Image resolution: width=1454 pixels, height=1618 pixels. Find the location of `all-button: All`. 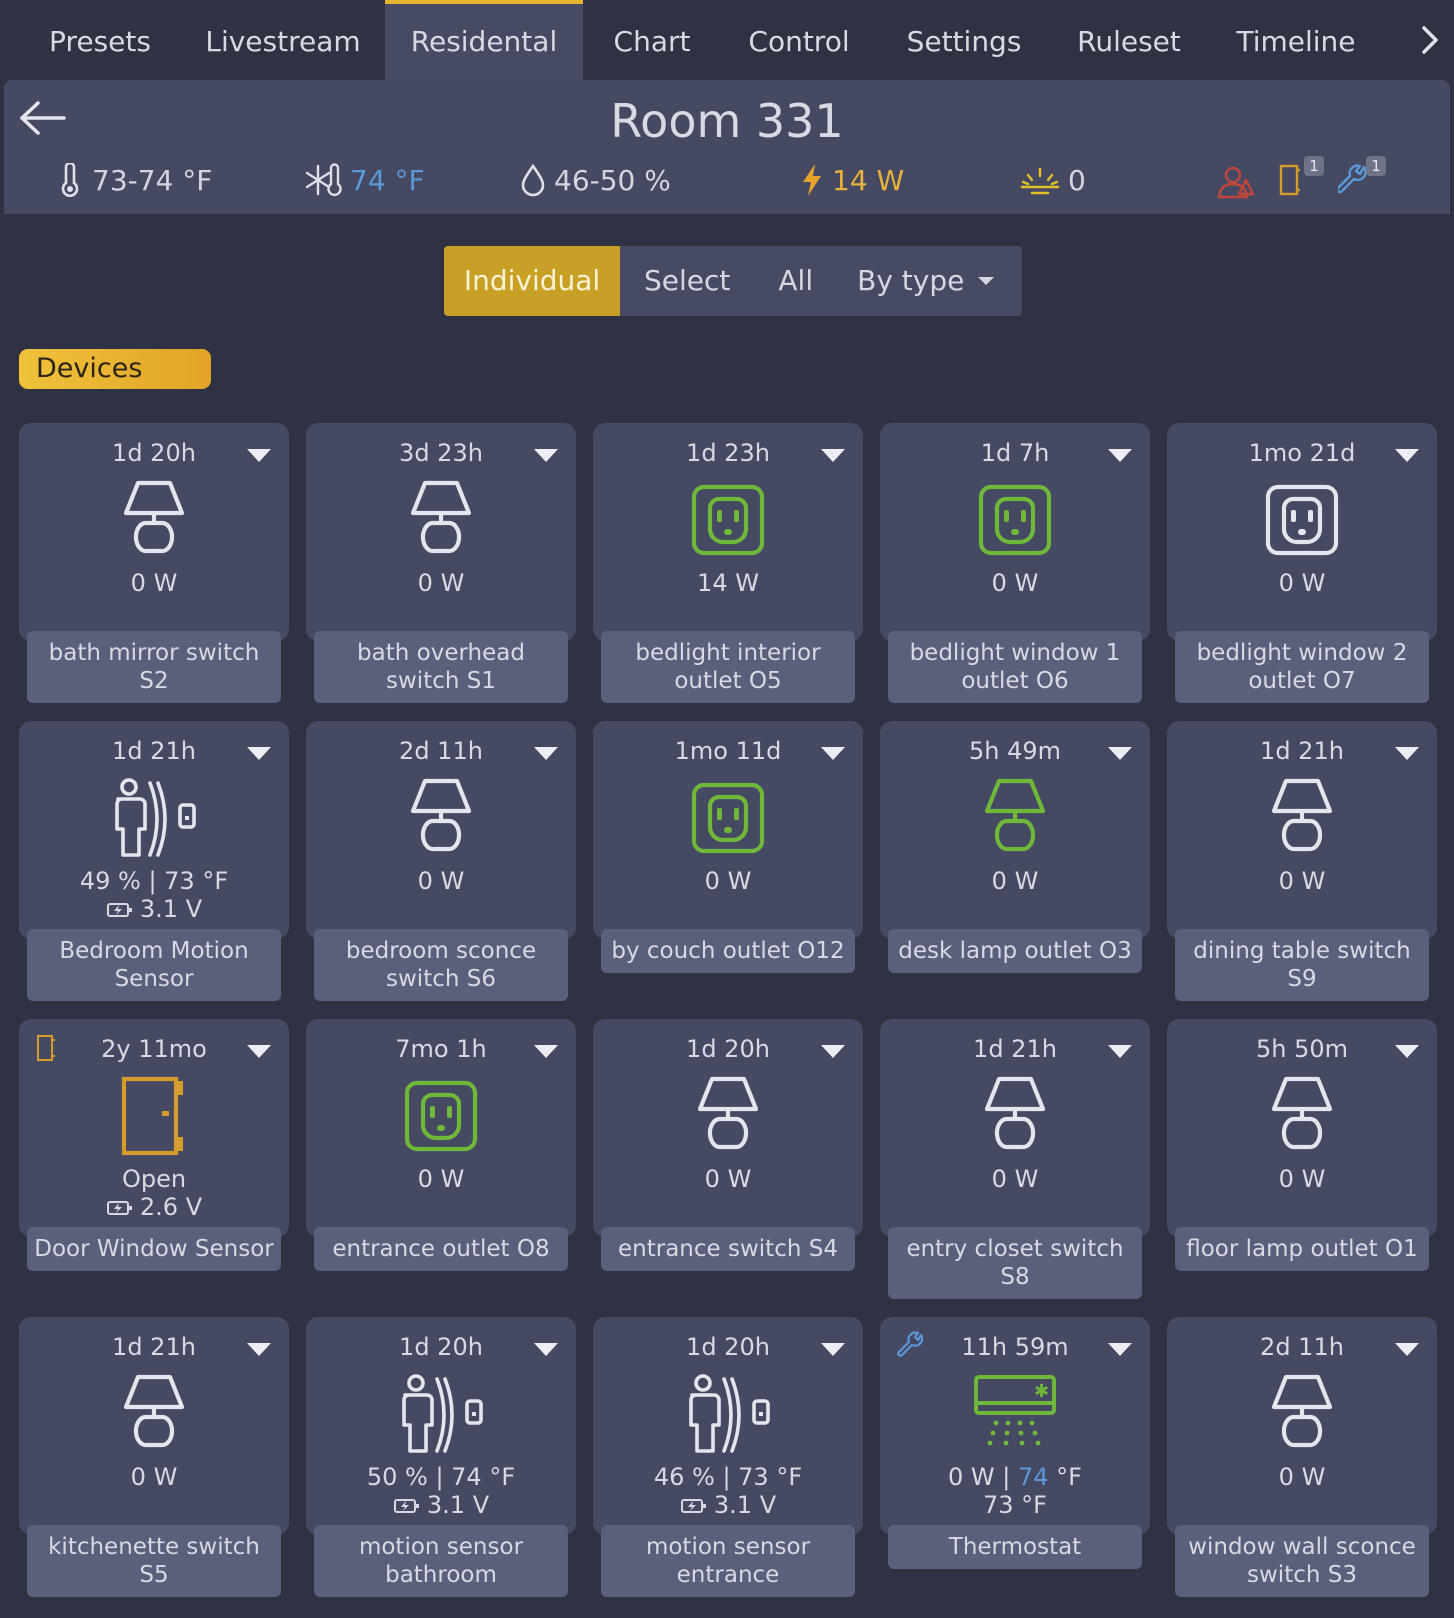

all-button: All is located at coordinates (794, 281).